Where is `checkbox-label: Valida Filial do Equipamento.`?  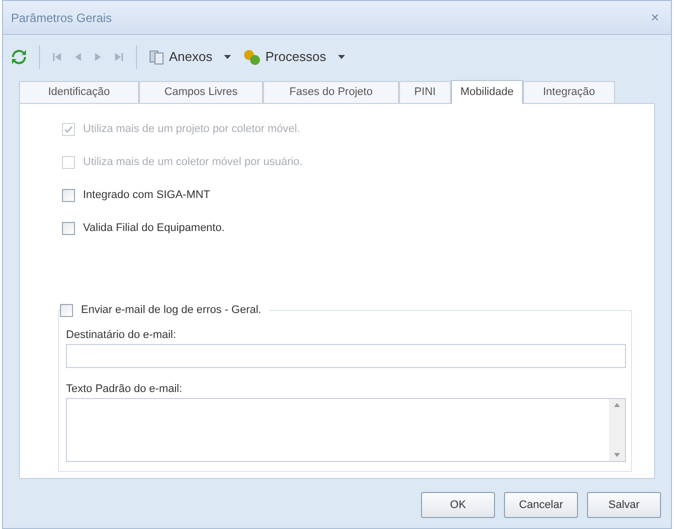
checkbox-label: Valida Filial do Equipamento. is located at coordinates (154, 228).